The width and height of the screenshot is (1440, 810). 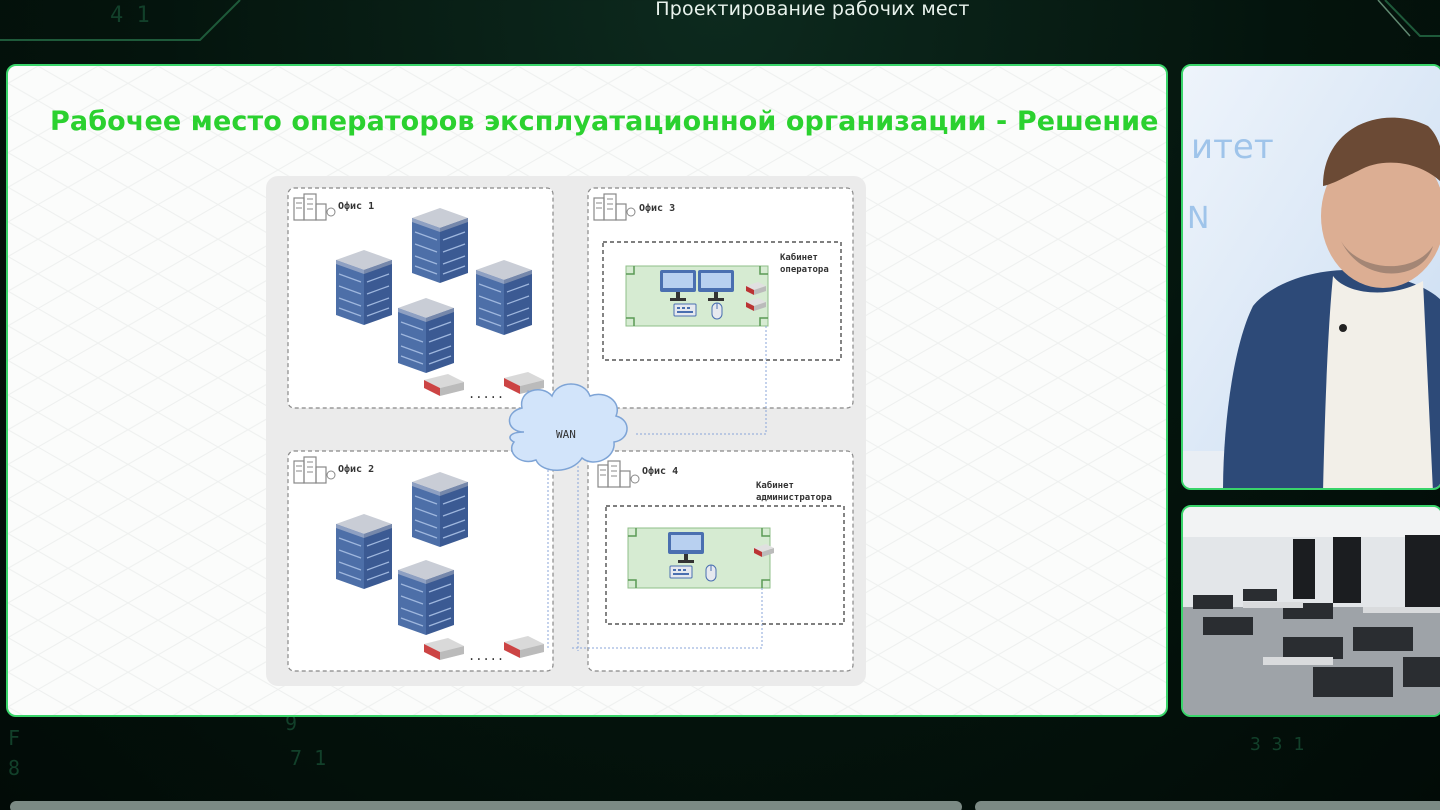 What do you see at coordinates (486, 805) in the screenshot?
I see `bottom-scroll-bar` at bounding box center [486, 805].